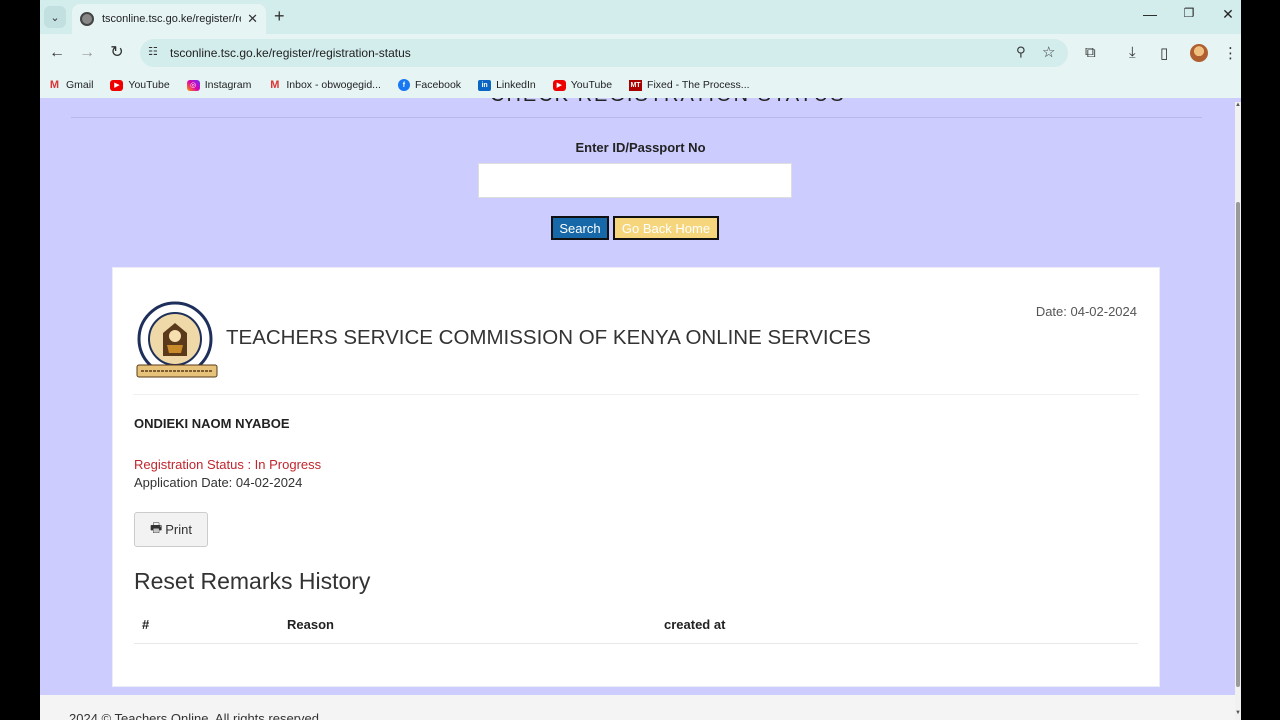  I want to click on site-favicon-icon, so click(87, 19).